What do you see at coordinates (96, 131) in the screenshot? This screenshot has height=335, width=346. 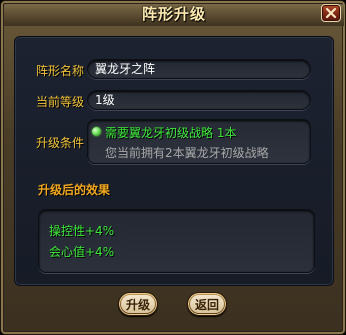 I see `status-dot-icon` at bounding box center [96, 131].